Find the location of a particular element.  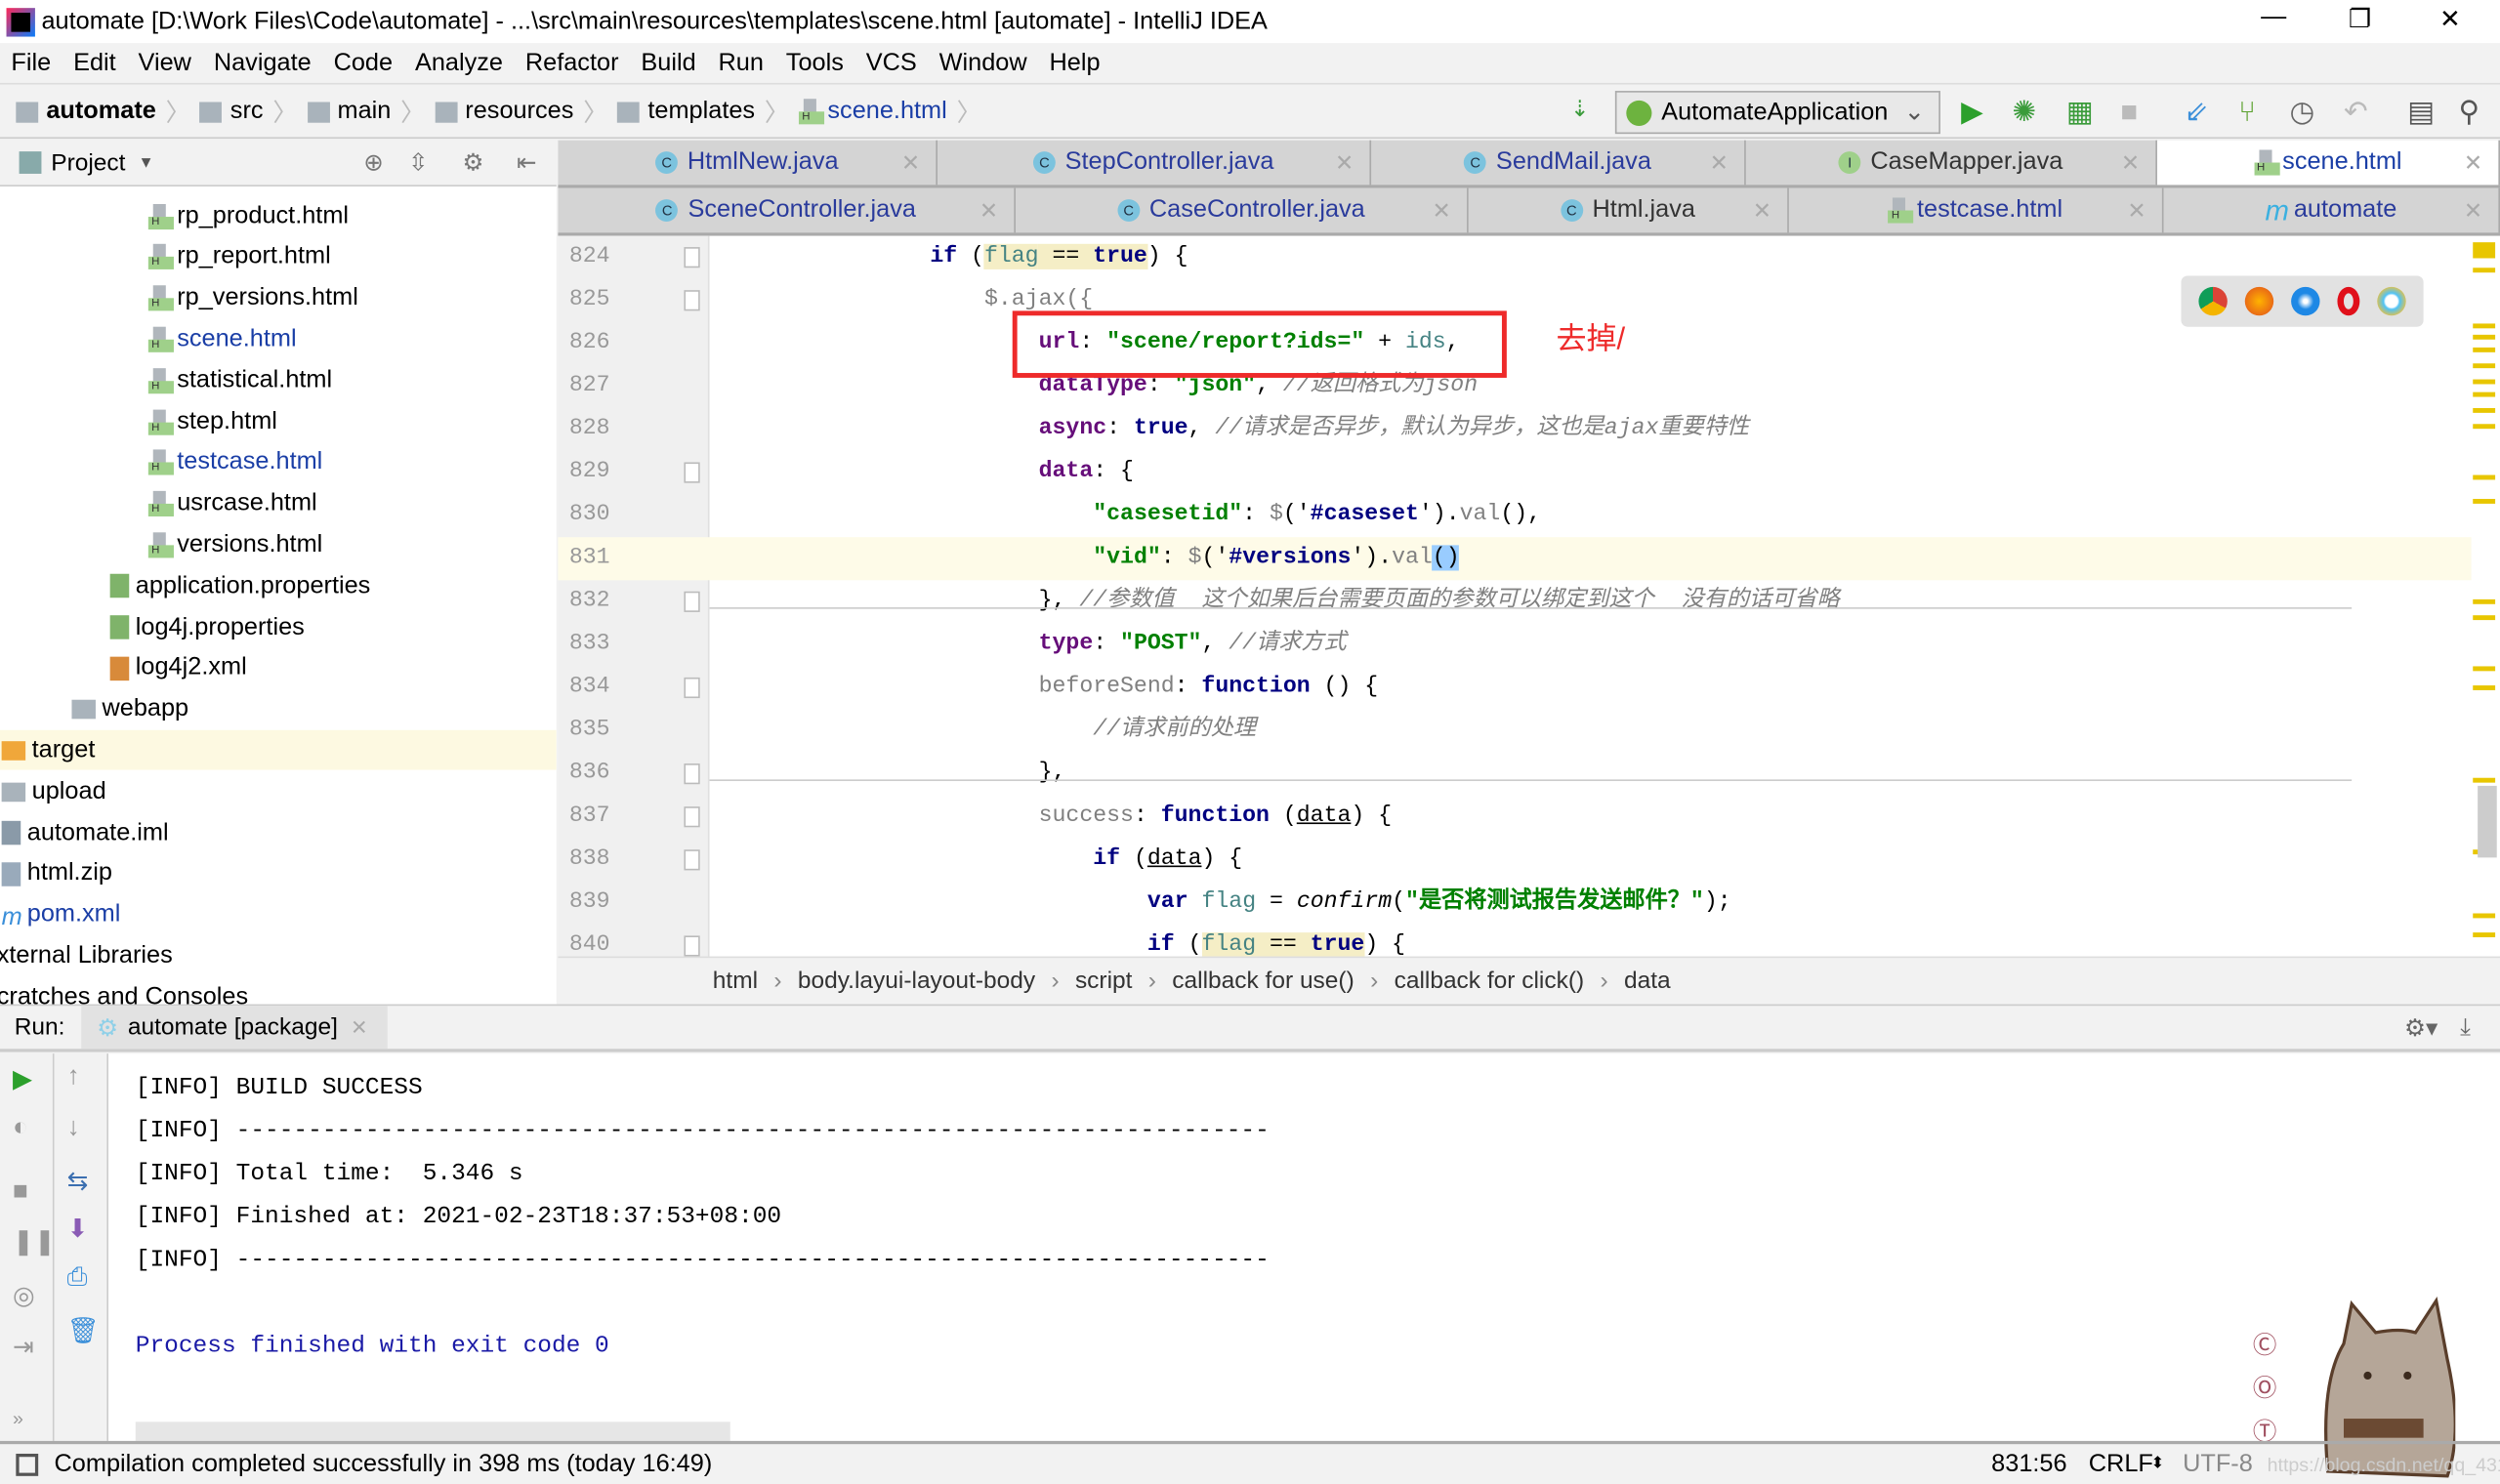

tree-item: log4j2.xml is located at coordinates (178, 668).